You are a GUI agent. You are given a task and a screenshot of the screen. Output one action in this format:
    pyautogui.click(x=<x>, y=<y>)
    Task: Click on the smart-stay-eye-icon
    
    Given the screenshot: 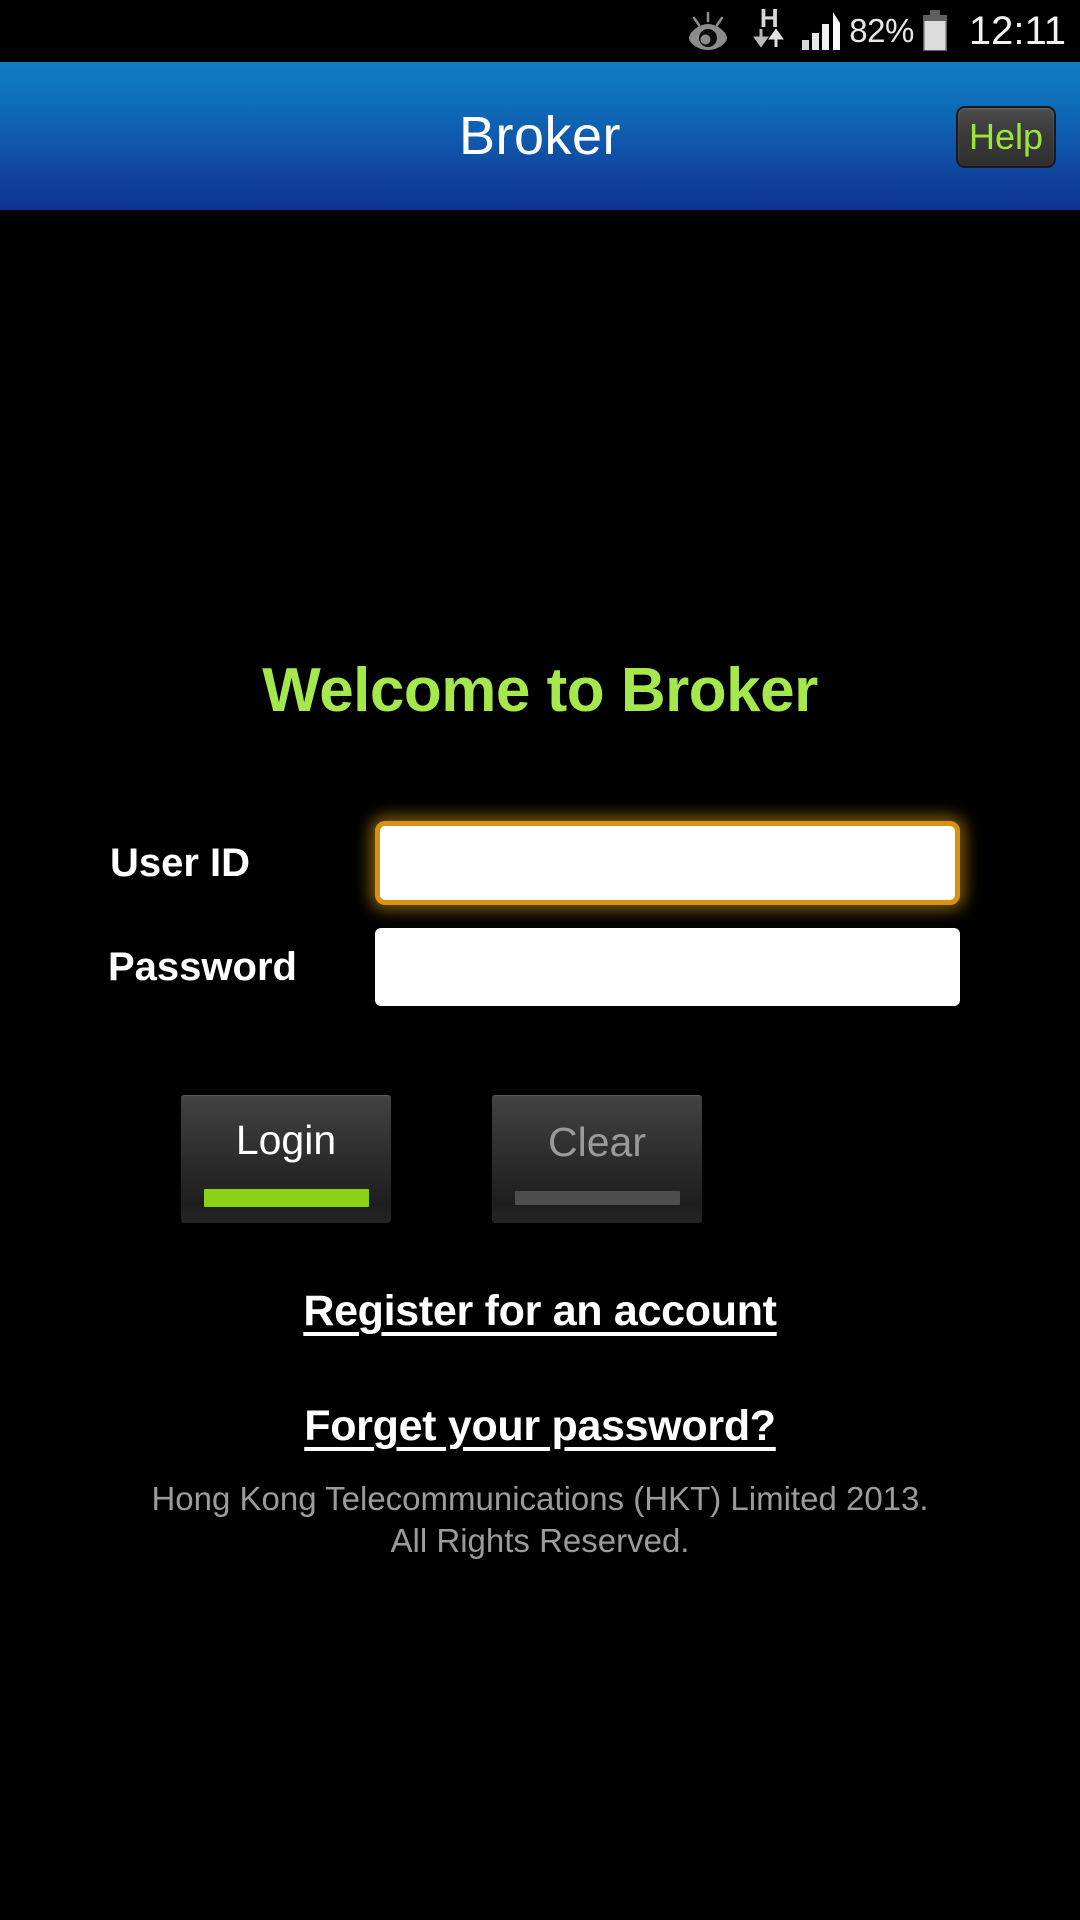 What is the action you would take?
    pyautogui.click(x=708, y=31)
    